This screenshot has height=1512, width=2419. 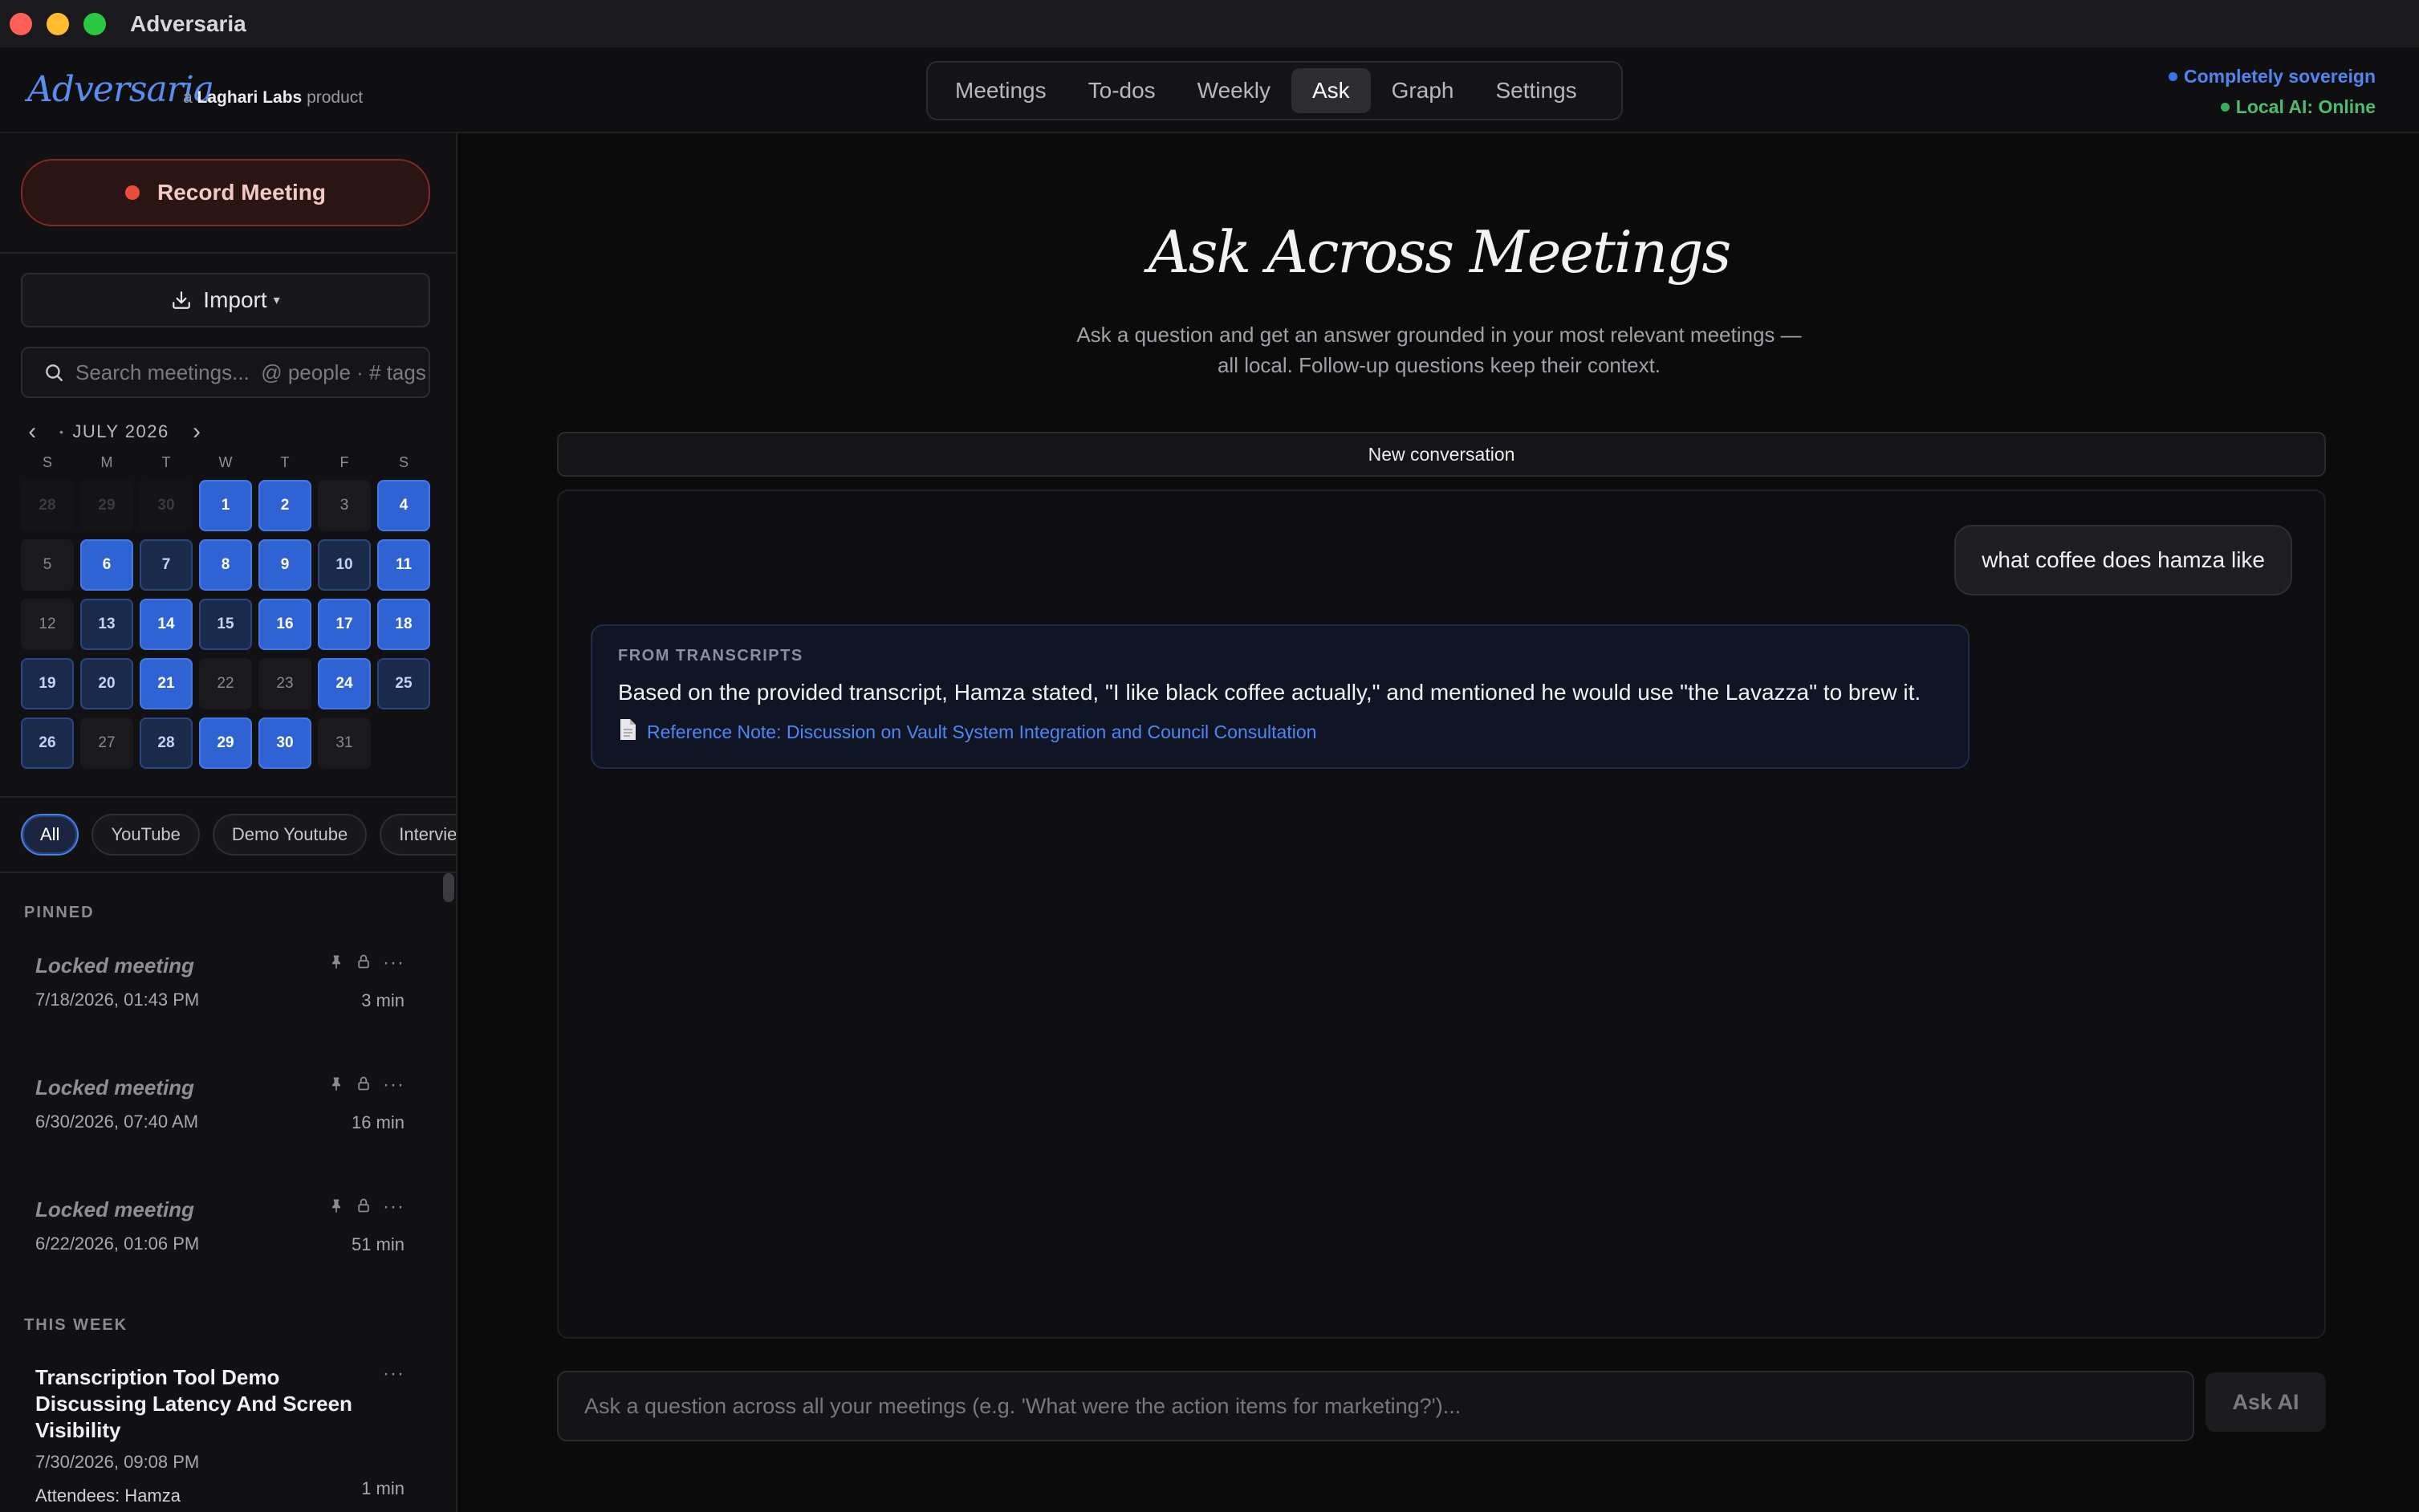 What do you see at coordinates (1423, 90) in the screenshot?
I see `tab-graph: Graph` at bounding box center [1423, 90].